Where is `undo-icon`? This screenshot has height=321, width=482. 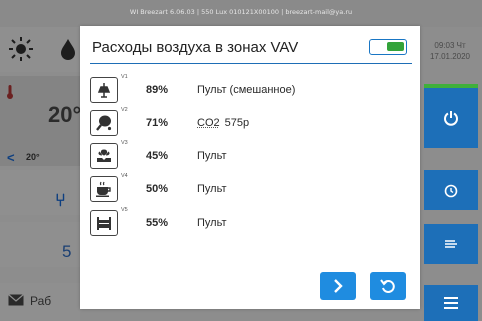 undo-icon is located at coordinates (387, 286).